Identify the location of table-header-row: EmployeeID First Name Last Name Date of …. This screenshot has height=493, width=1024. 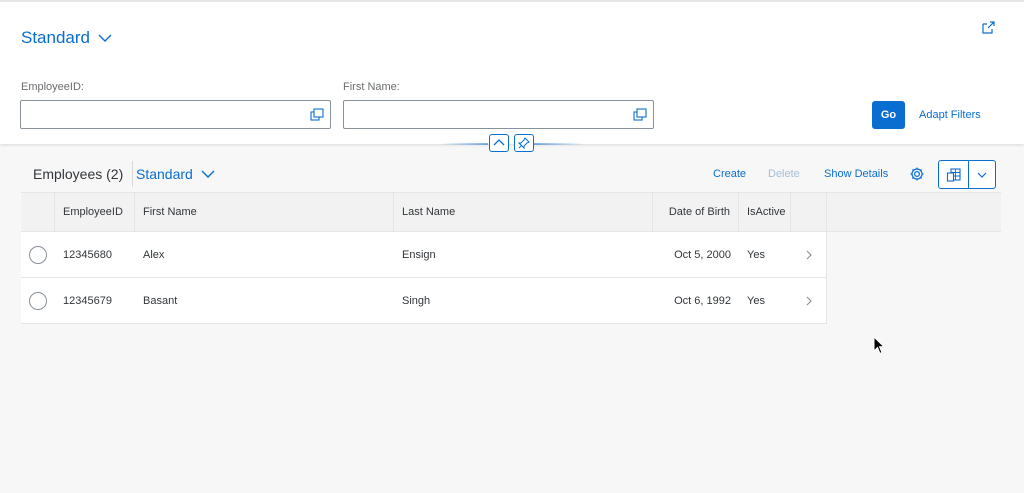
(511, 212).